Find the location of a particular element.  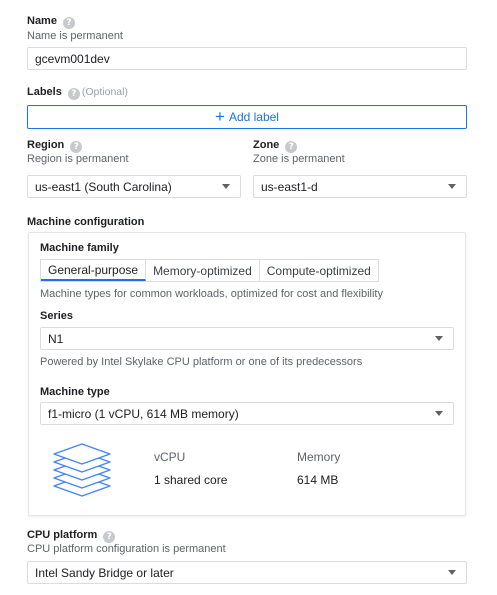

machine-family-heading: Machine family is located at coordinates (79, 248).